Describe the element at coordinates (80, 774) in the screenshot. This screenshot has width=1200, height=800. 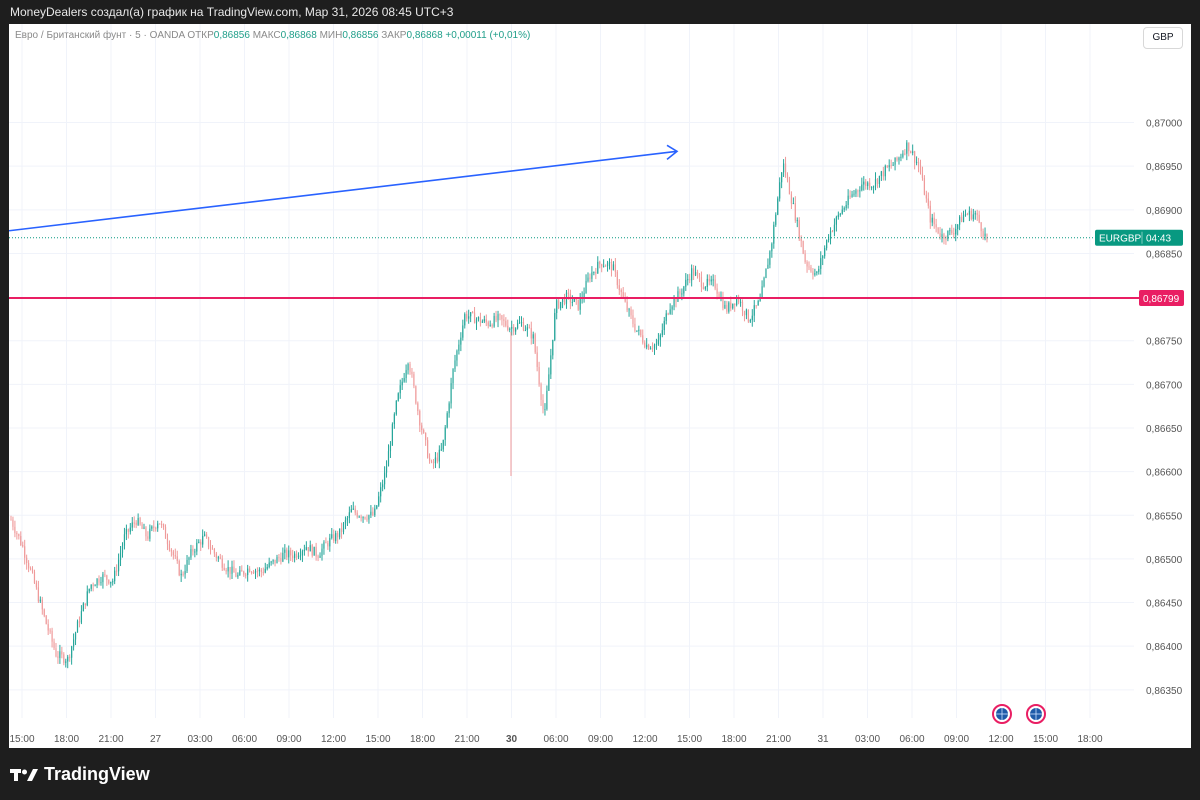
I see `tradingview-logo: TradingView` at that location.